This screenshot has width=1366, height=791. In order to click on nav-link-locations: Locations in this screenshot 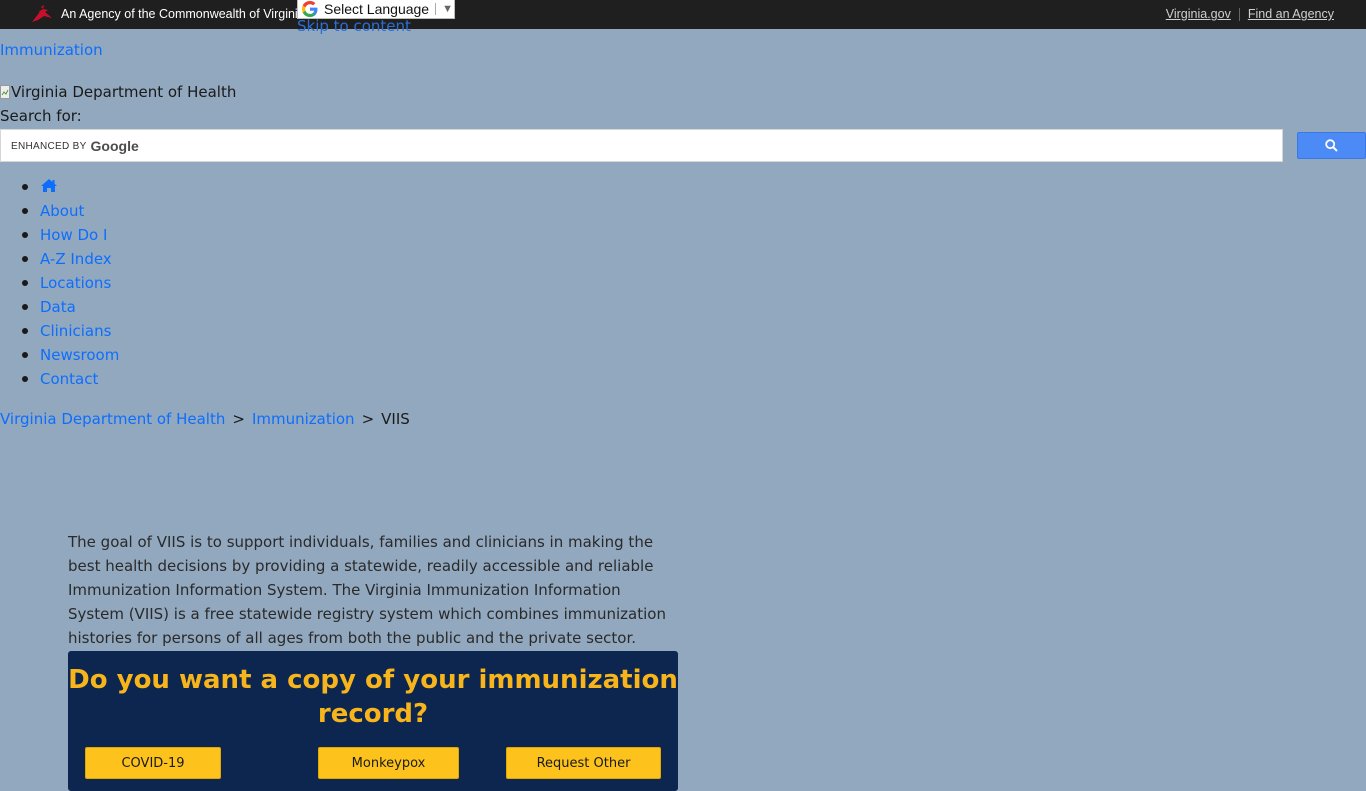, I will do `click(75, 283)`.